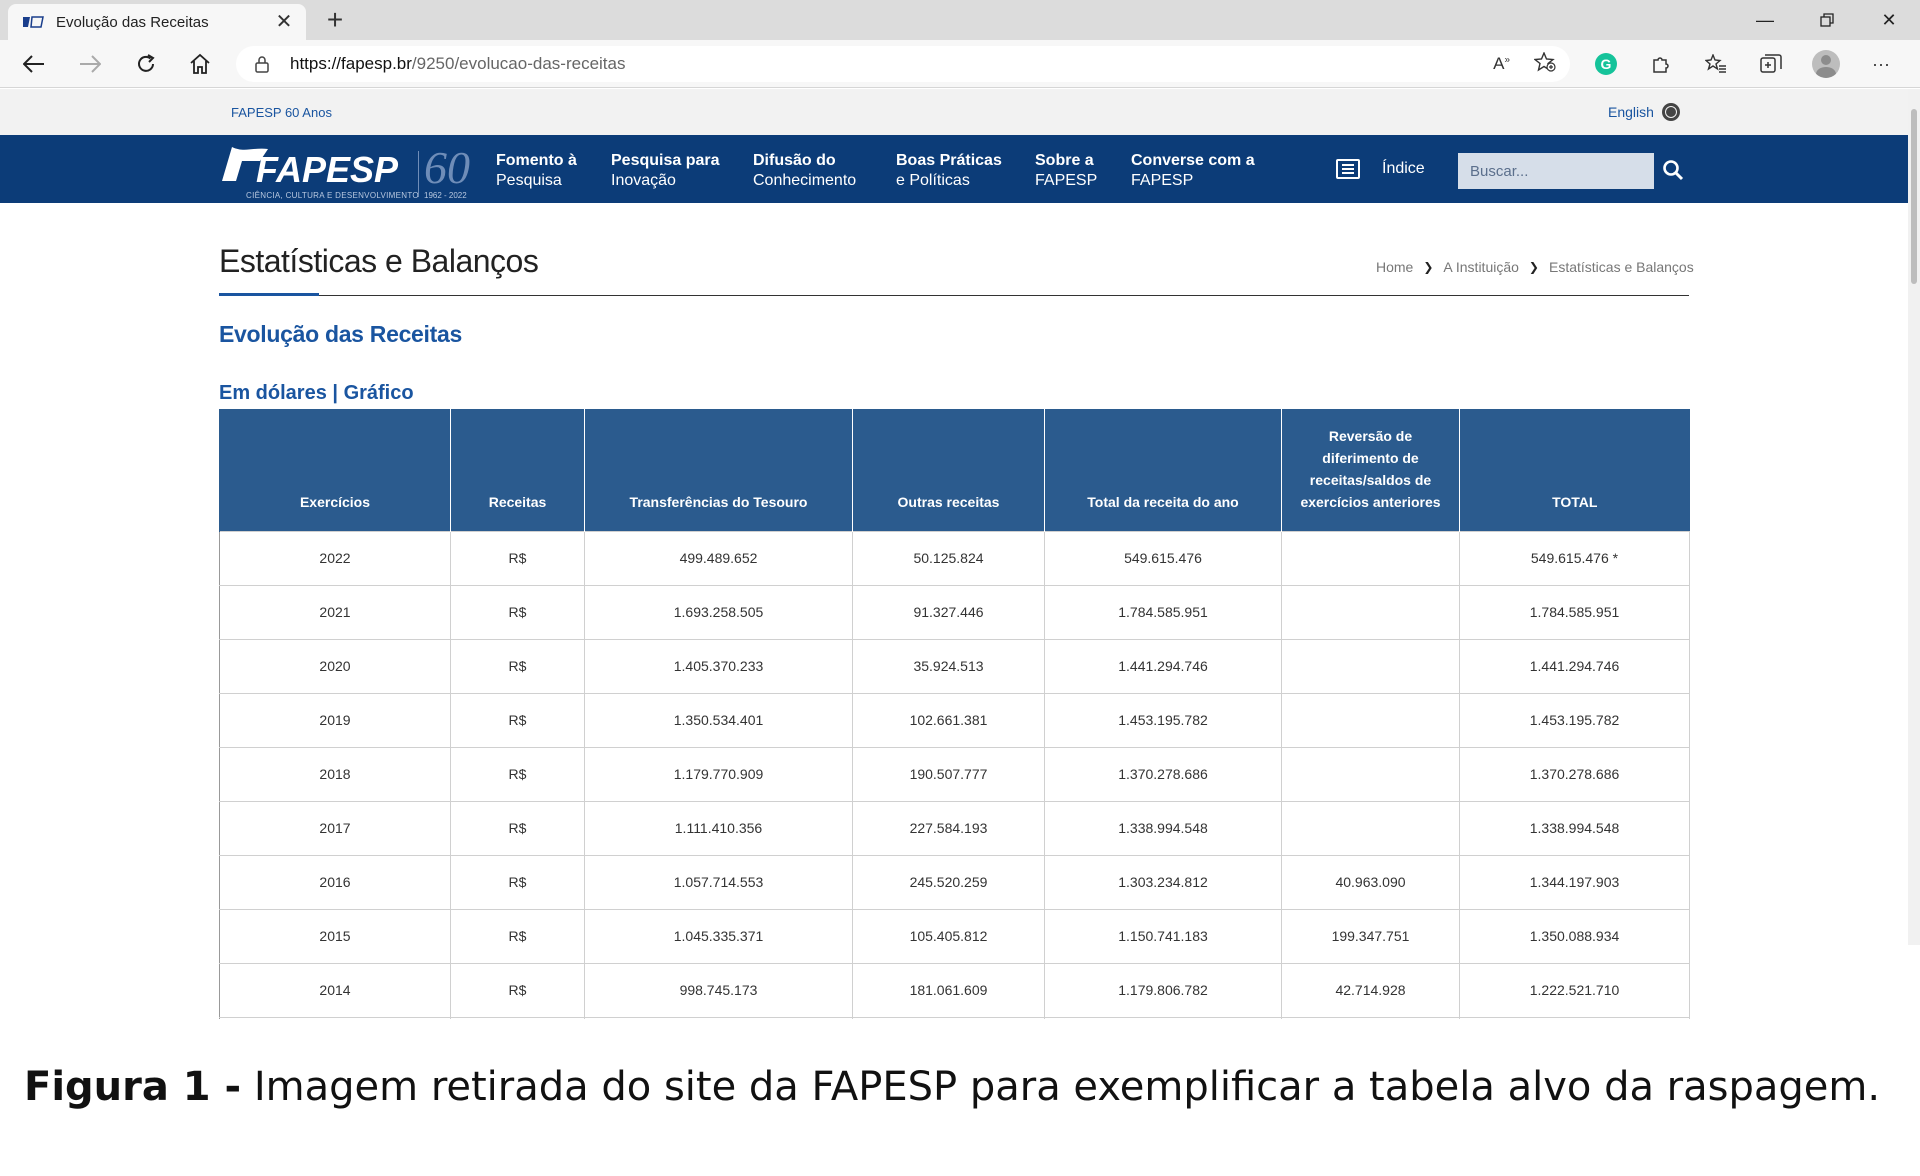 This screenshot has height=1176, width=1920. I want to click on breadcrumb-home: Home, so click(1394, 267).